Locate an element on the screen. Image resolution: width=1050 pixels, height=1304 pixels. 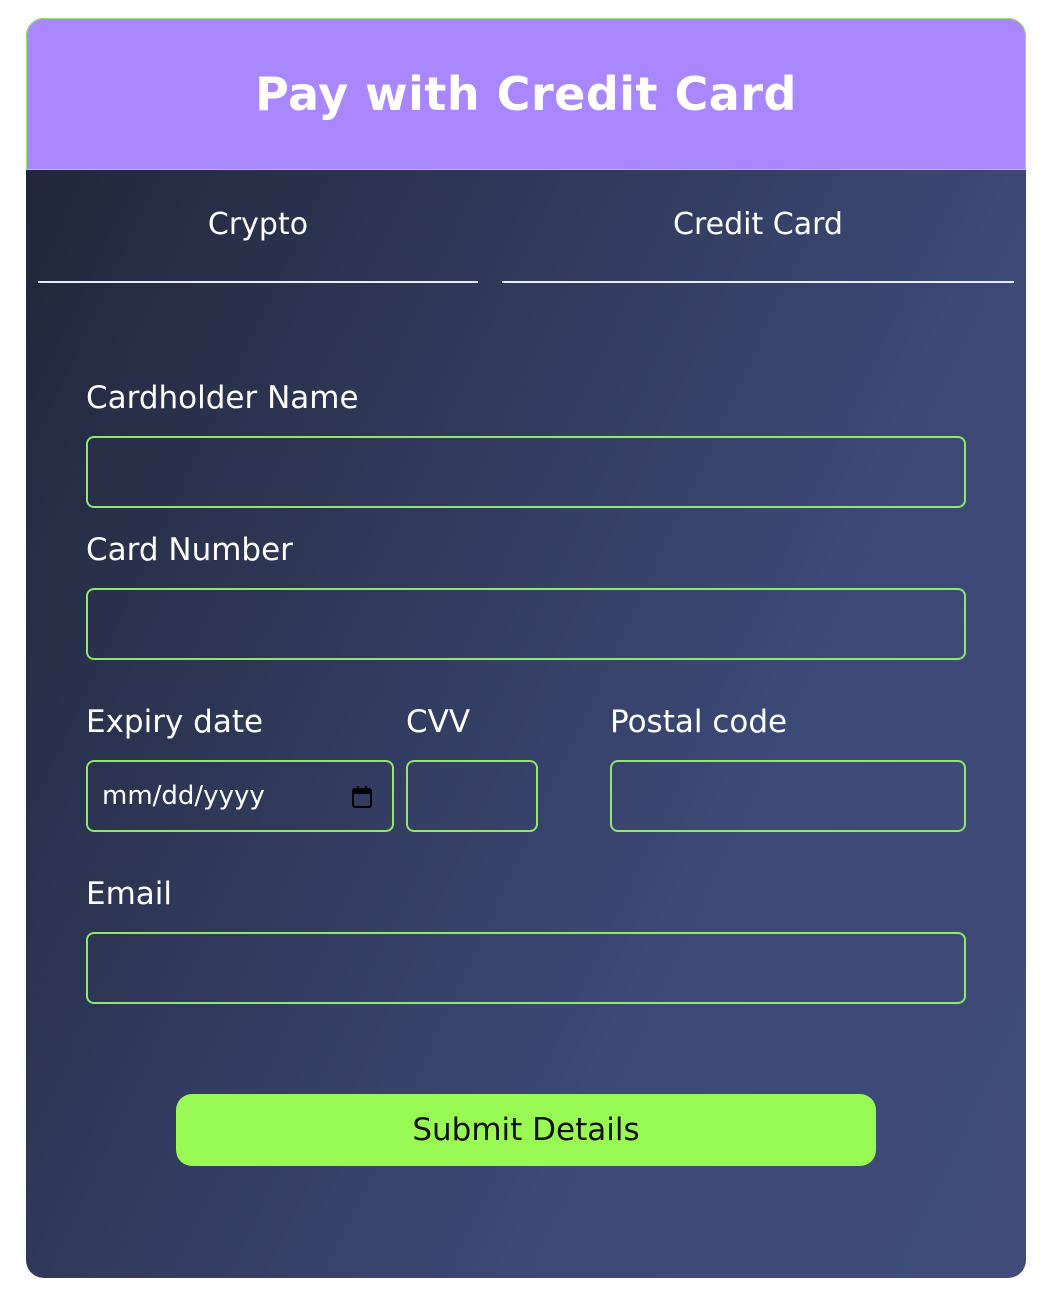
tab-credit-card: Credit Card is located at coordinates (758, 227).